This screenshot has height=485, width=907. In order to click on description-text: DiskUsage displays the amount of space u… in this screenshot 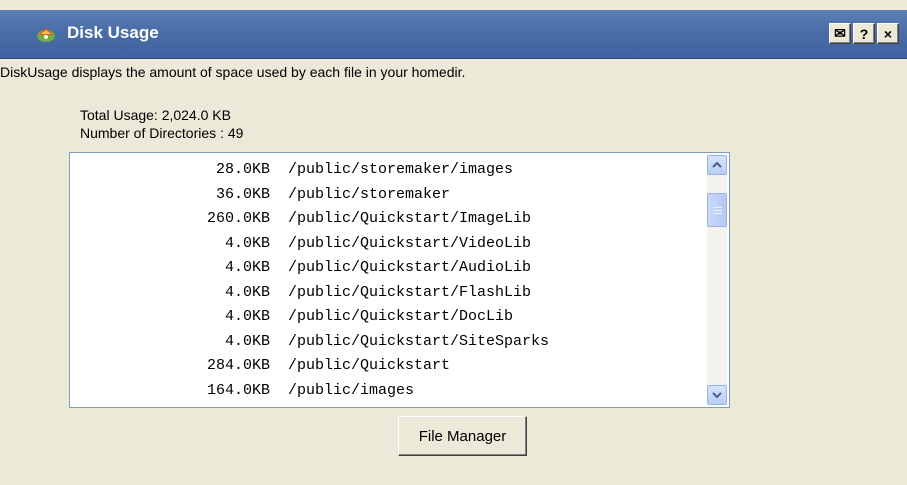, I will do `click(233, 72)`.